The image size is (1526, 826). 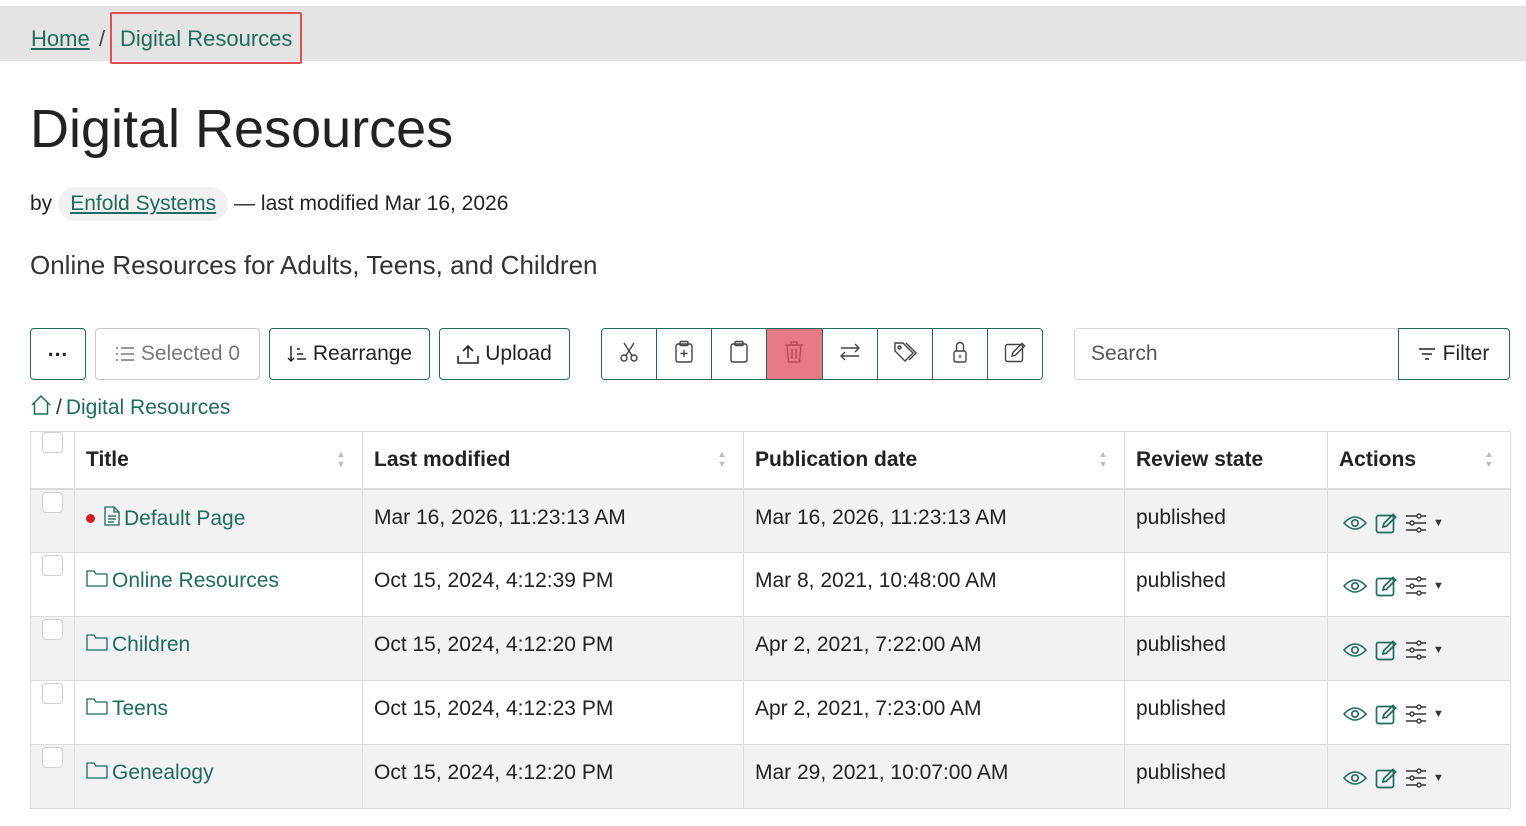 I want to click on column-actions-label: Actions, so click(x=1378, y=459).